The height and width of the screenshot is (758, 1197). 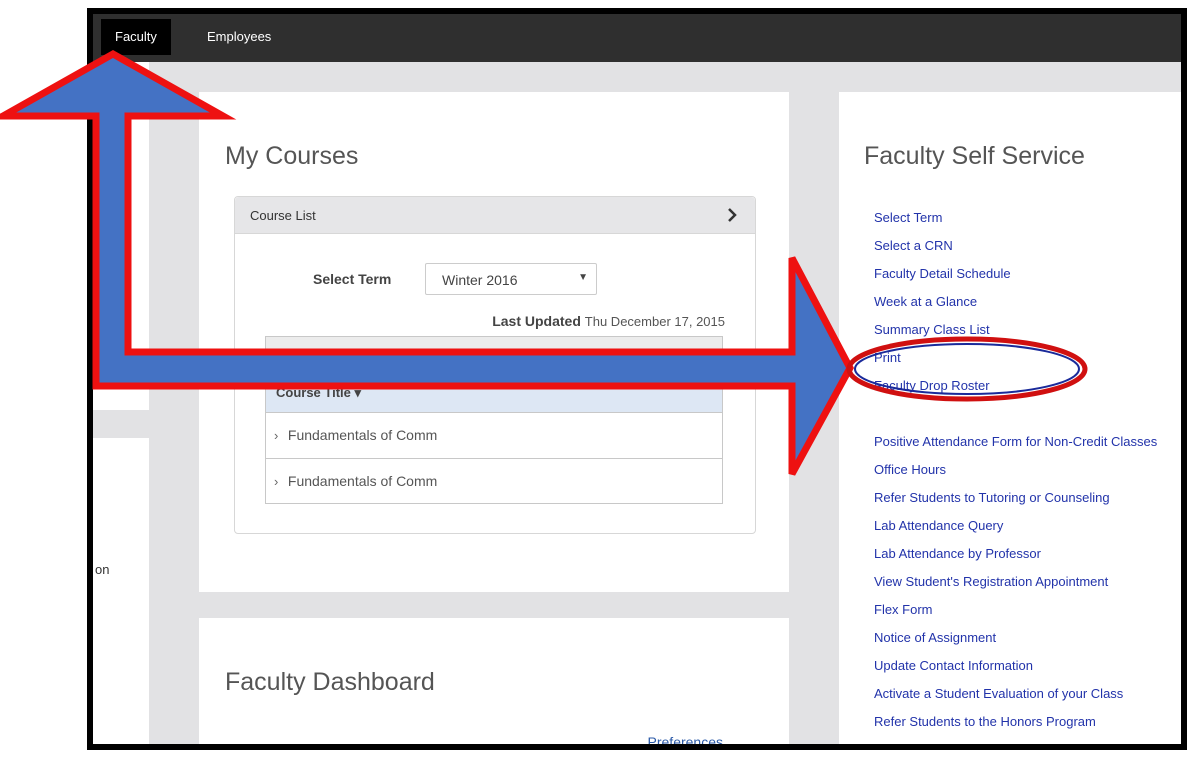 I want to click on link-update-contact: Update Contact Information, so click(x=1015, y=666).